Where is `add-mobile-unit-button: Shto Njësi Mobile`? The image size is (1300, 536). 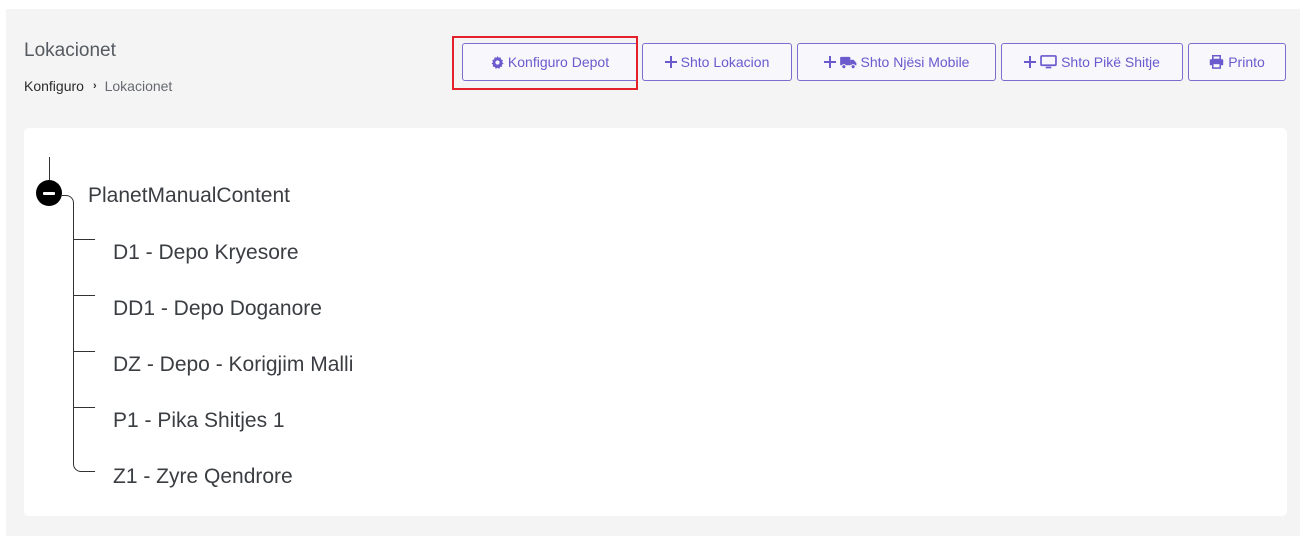 add-mobile-unit-button: Shto Njësi Mobile is located at coordinates (896, 62).